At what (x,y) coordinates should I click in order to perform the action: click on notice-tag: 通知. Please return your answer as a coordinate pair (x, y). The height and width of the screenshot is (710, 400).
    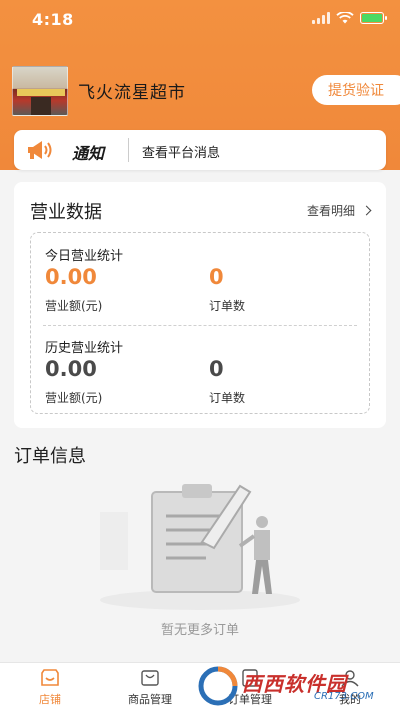
    Looking at the image, I should click on (88, 153).